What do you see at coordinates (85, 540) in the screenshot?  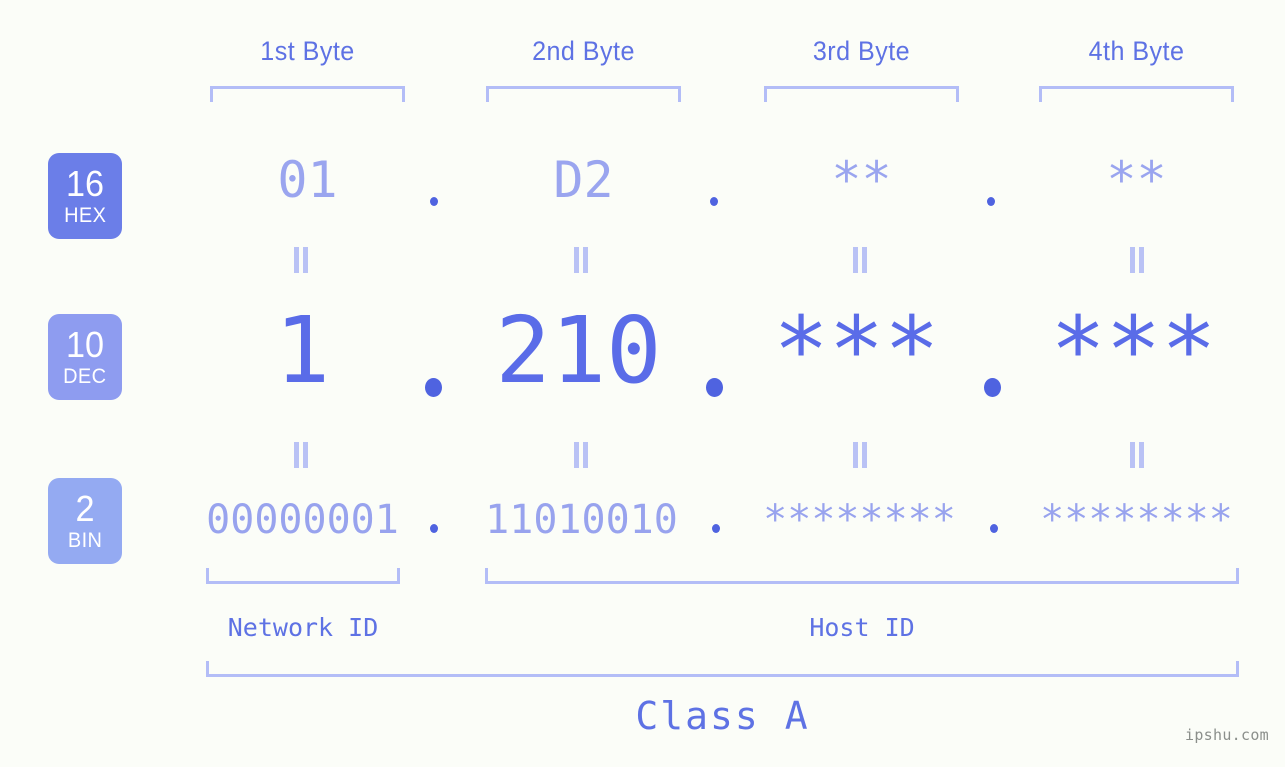 I see `base-badge-bin-abbr: BIN` at bounding box center [85, 540].